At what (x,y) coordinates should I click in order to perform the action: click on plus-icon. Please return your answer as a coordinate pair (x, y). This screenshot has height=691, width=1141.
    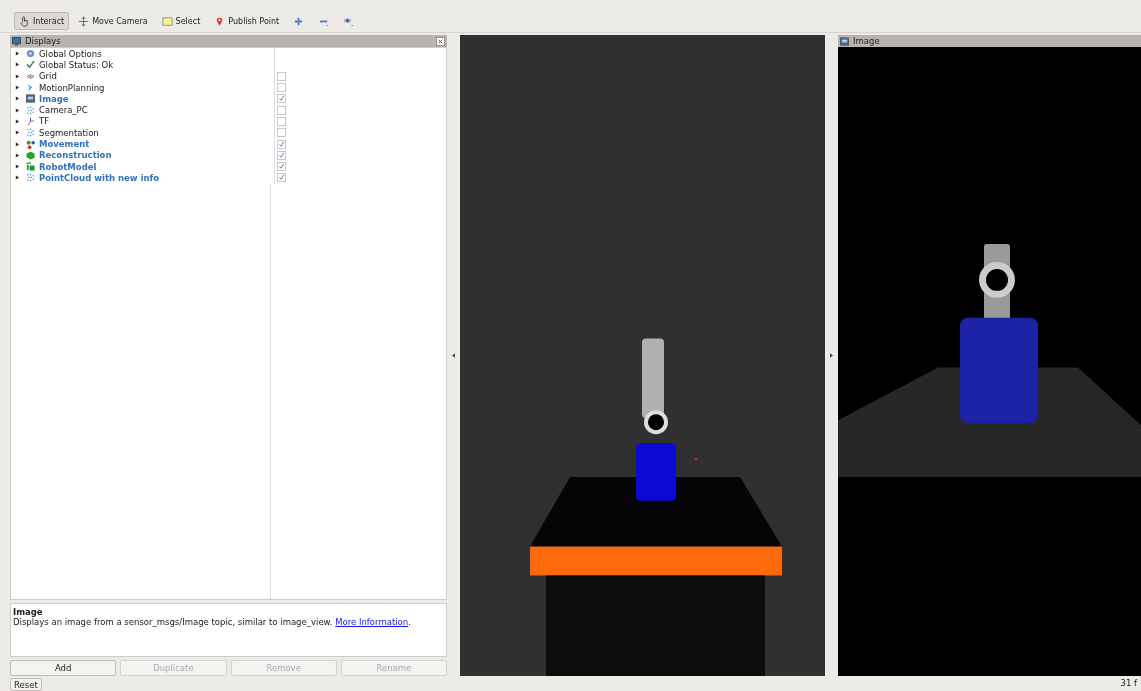
    Looking at the image, I should click on (299, 21).